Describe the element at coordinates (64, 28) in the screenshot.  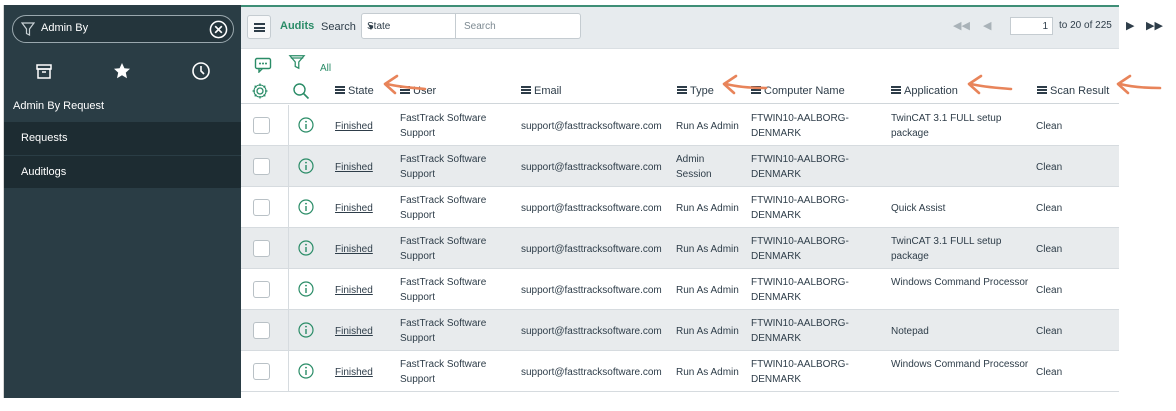
I see `filter-input-value: Admin By` at that location.